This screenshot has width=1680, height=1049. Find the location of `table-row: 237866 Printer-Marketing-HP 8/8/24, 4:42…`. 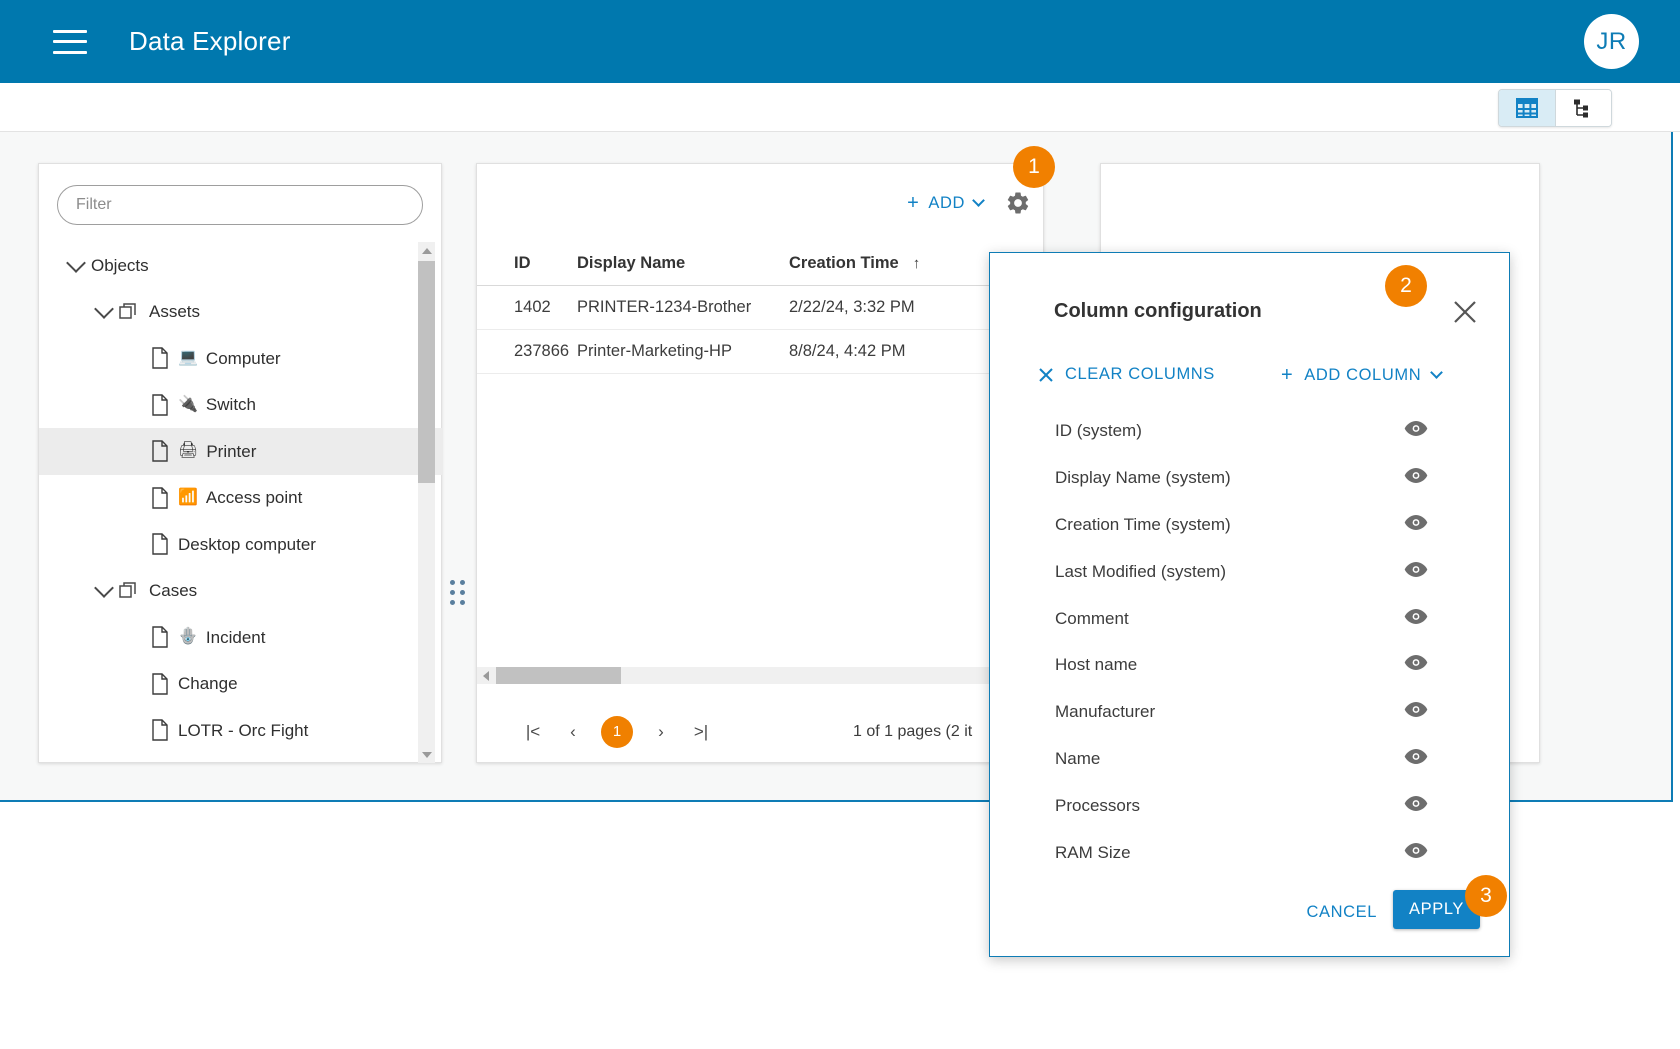

table-row: 237866 Printer-Marketing-HP 8/8/24, 4:42… is located at coordinates (761, 352).